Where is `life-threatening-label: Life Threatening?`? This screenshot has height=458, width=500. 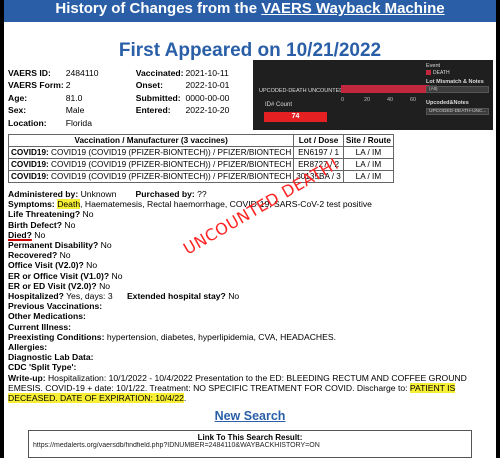
life-threatening-label: Life Threatening? is located at coordinates (44, 214).